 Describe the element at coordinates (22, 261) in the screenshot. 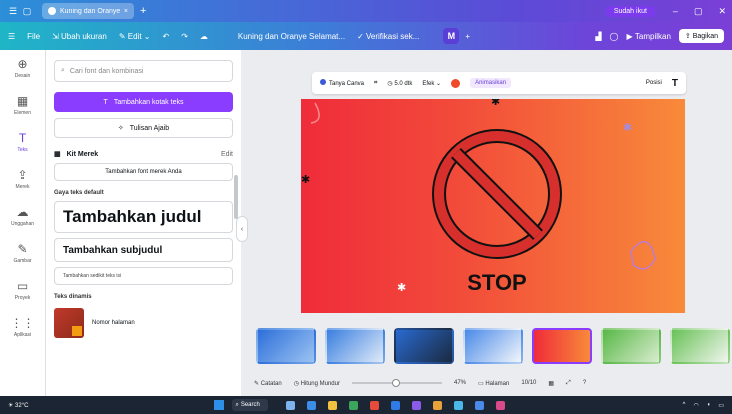

I see `rail-item-label: Gambar` at that location.